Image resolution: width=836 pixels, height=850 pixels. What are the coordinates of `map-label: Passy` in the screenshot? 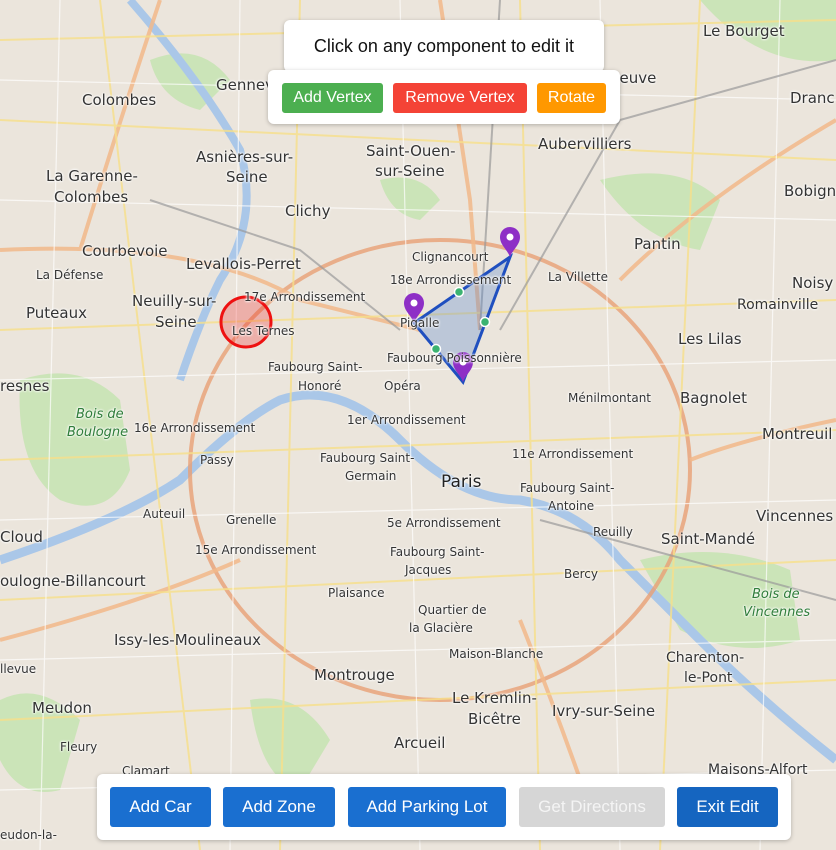 It's located at (217, 460).